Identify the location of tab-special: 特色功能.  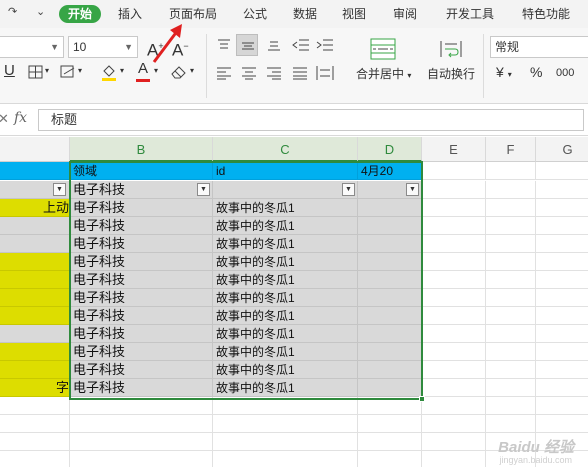
(546, 14).